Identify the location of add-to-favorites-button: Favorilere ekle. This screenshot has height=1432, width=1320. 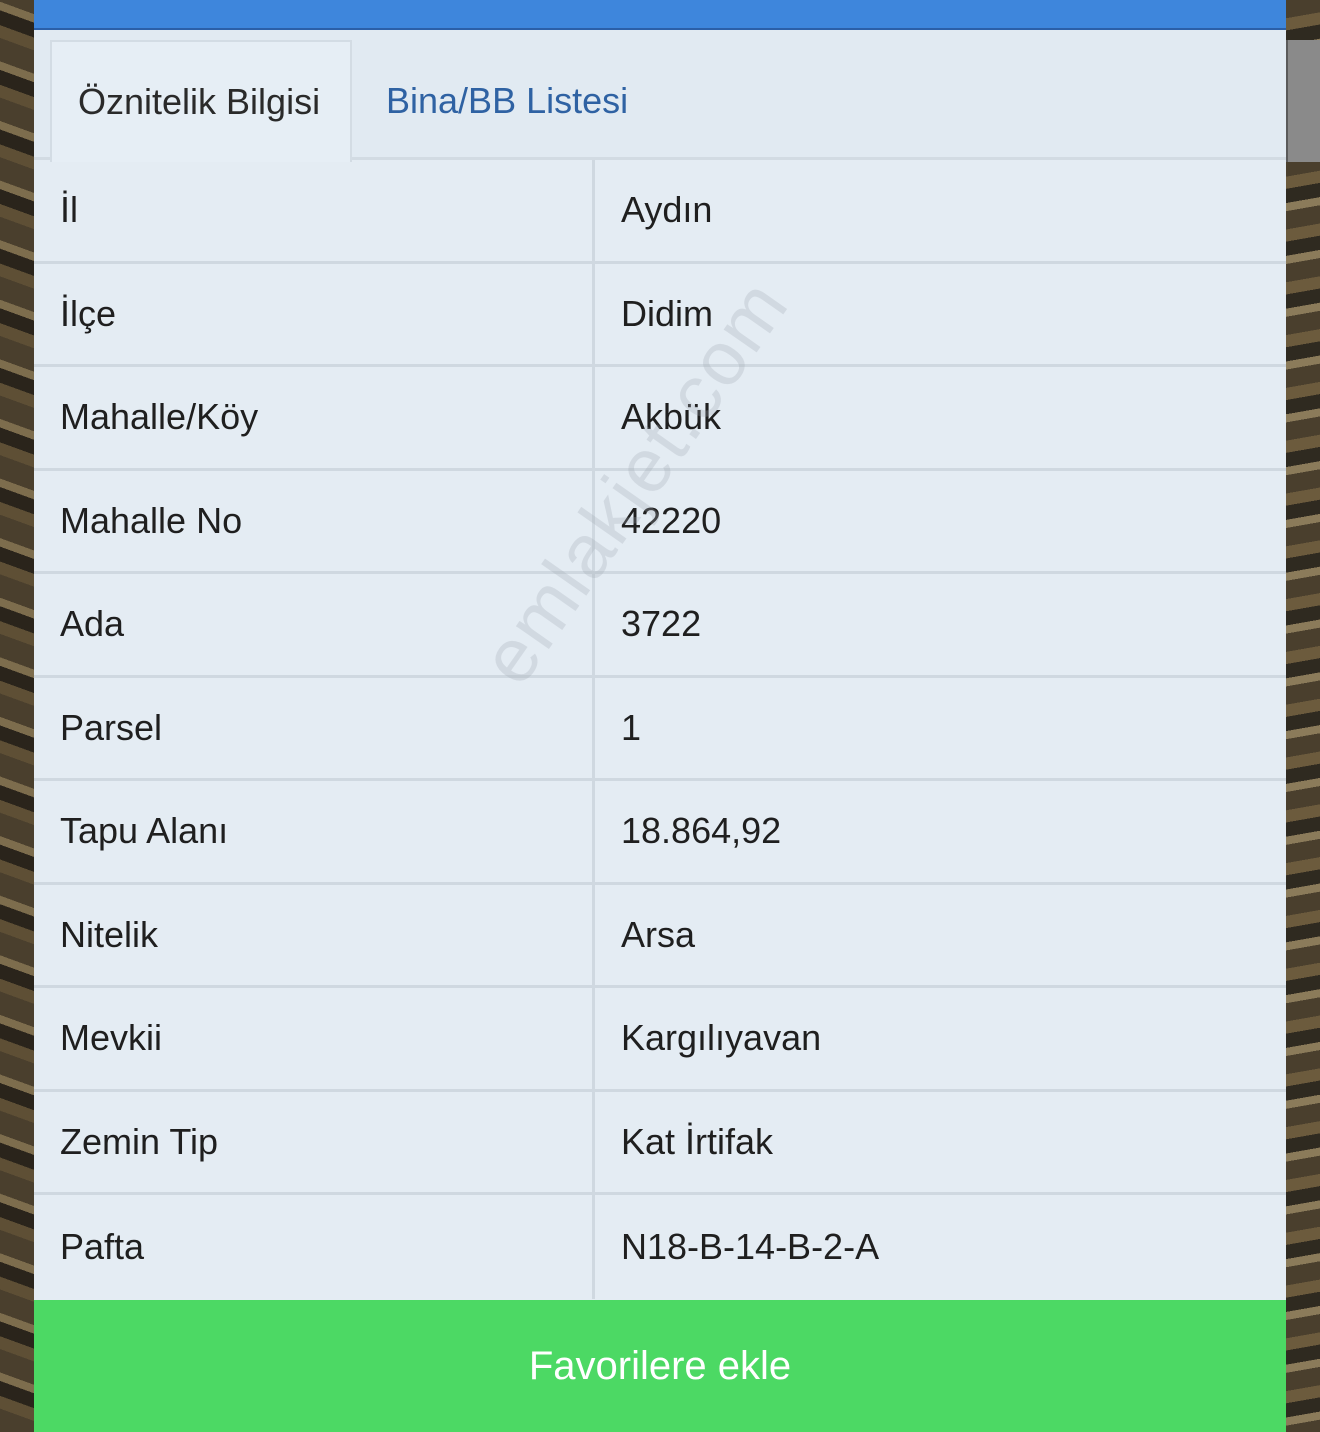
(660, 1366).